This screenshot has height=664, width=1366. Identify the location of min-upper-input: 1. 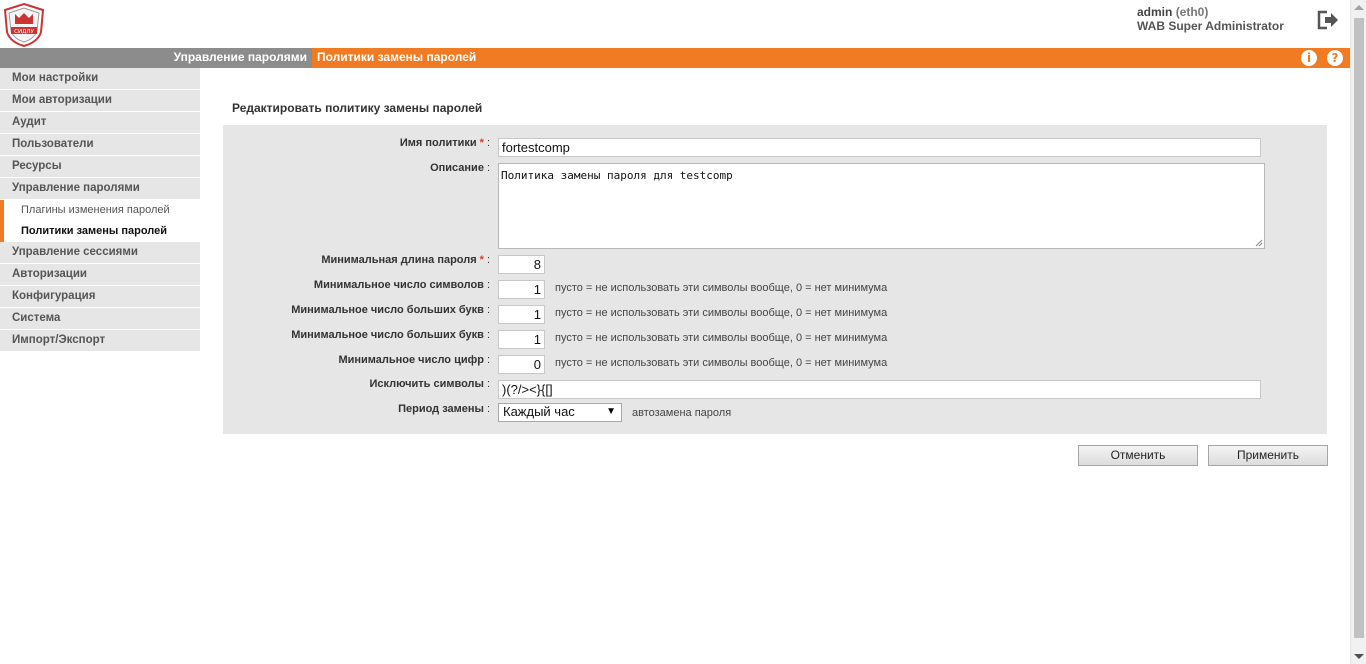
(521, 314).